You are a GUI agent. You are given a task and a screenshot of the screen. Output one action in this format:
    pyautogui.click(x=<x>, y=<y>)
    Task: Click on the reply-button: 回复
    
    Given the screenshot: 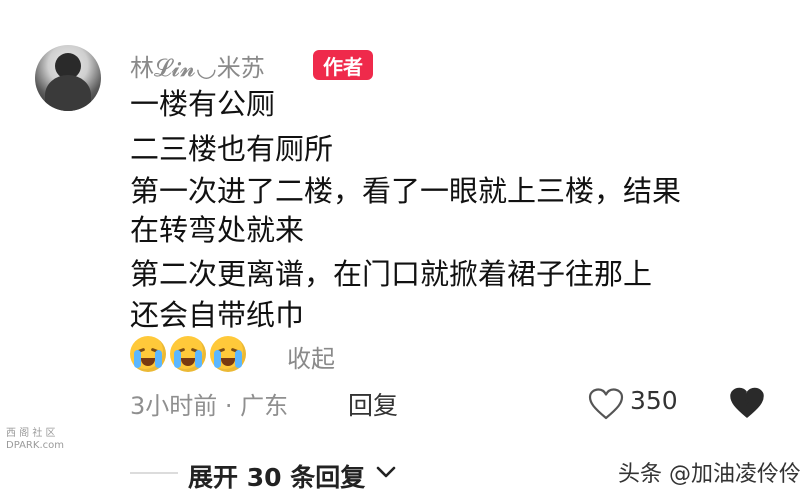 What is the action you would take?
    pyautogui.click(x=373, y=404)
    